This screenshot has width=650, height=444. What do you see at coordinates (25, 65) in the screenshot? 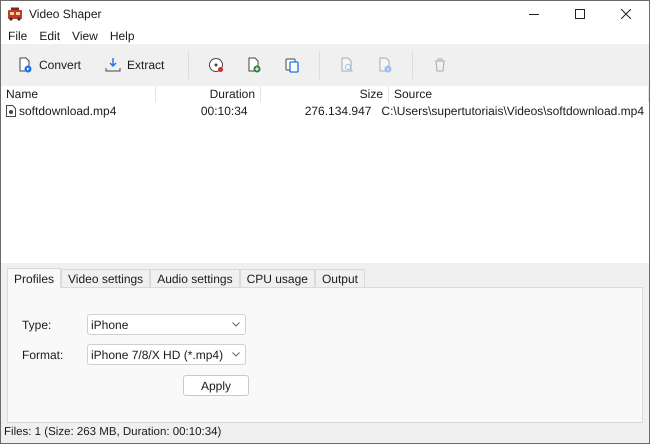
I see `document-play-icon` at bounding box center [25, 65].